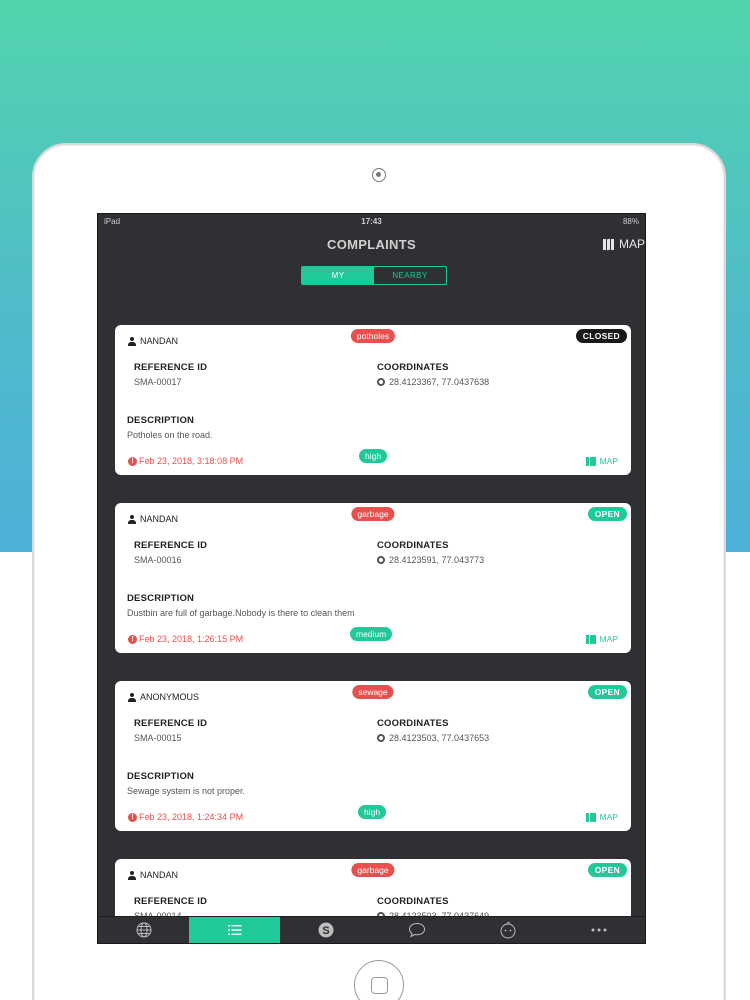 The width and height of the screenshot is (750, 1000). I want to click on baby-icon, so click(508, 930).